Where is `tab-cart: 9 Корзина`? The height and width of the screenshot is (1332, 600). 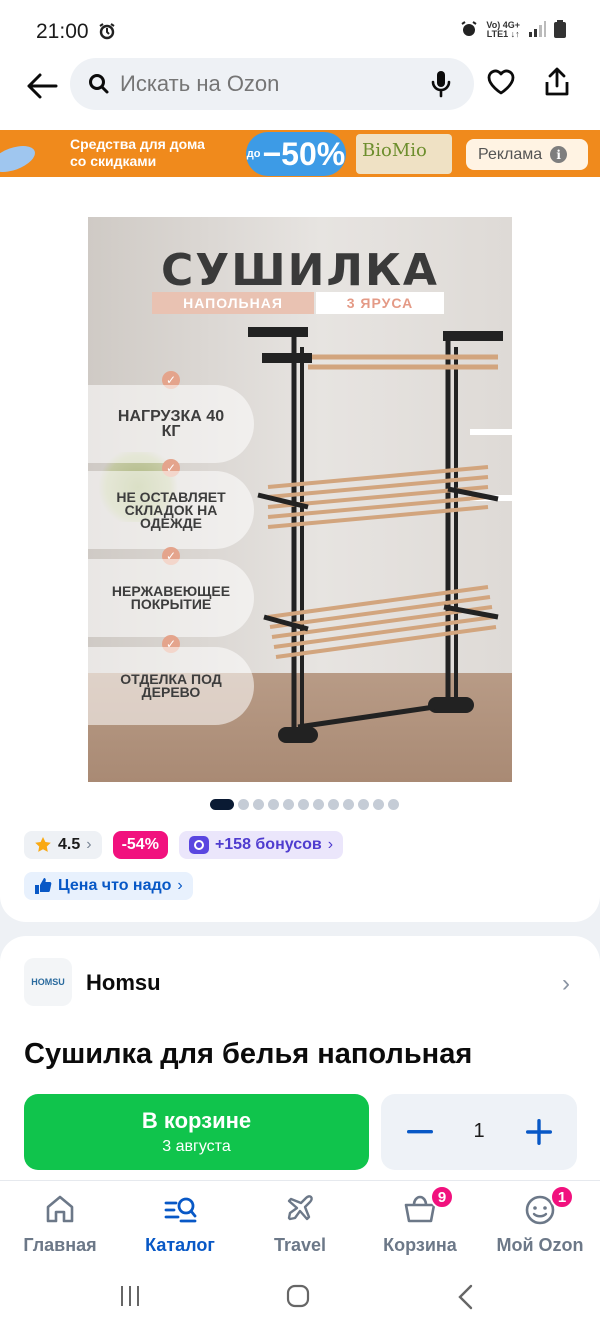 tab-cart: 9 Корзина is located at coordinates (420, 1220).